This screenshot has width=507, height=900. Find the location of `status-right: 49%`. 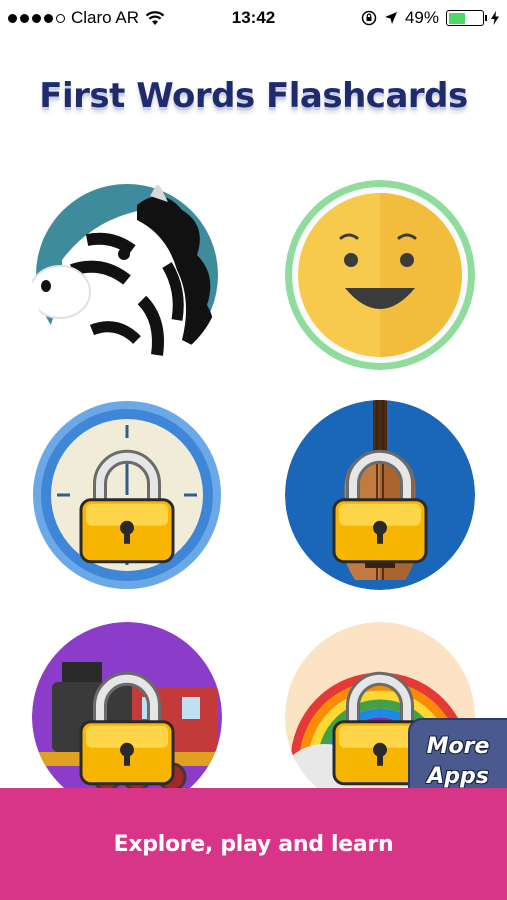

status-right: 49% is located at coordinates (430, 18).